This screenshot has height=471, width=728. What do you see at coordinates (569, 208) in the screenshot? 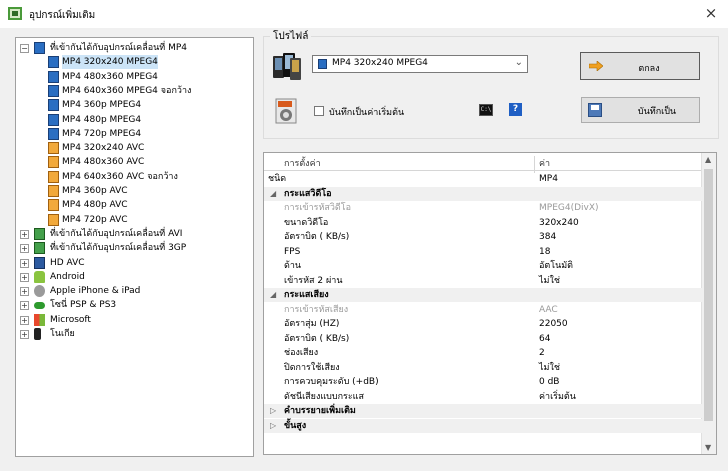
I see `property-value: MPEG4(DivX)` at bounding box center [569, 208].